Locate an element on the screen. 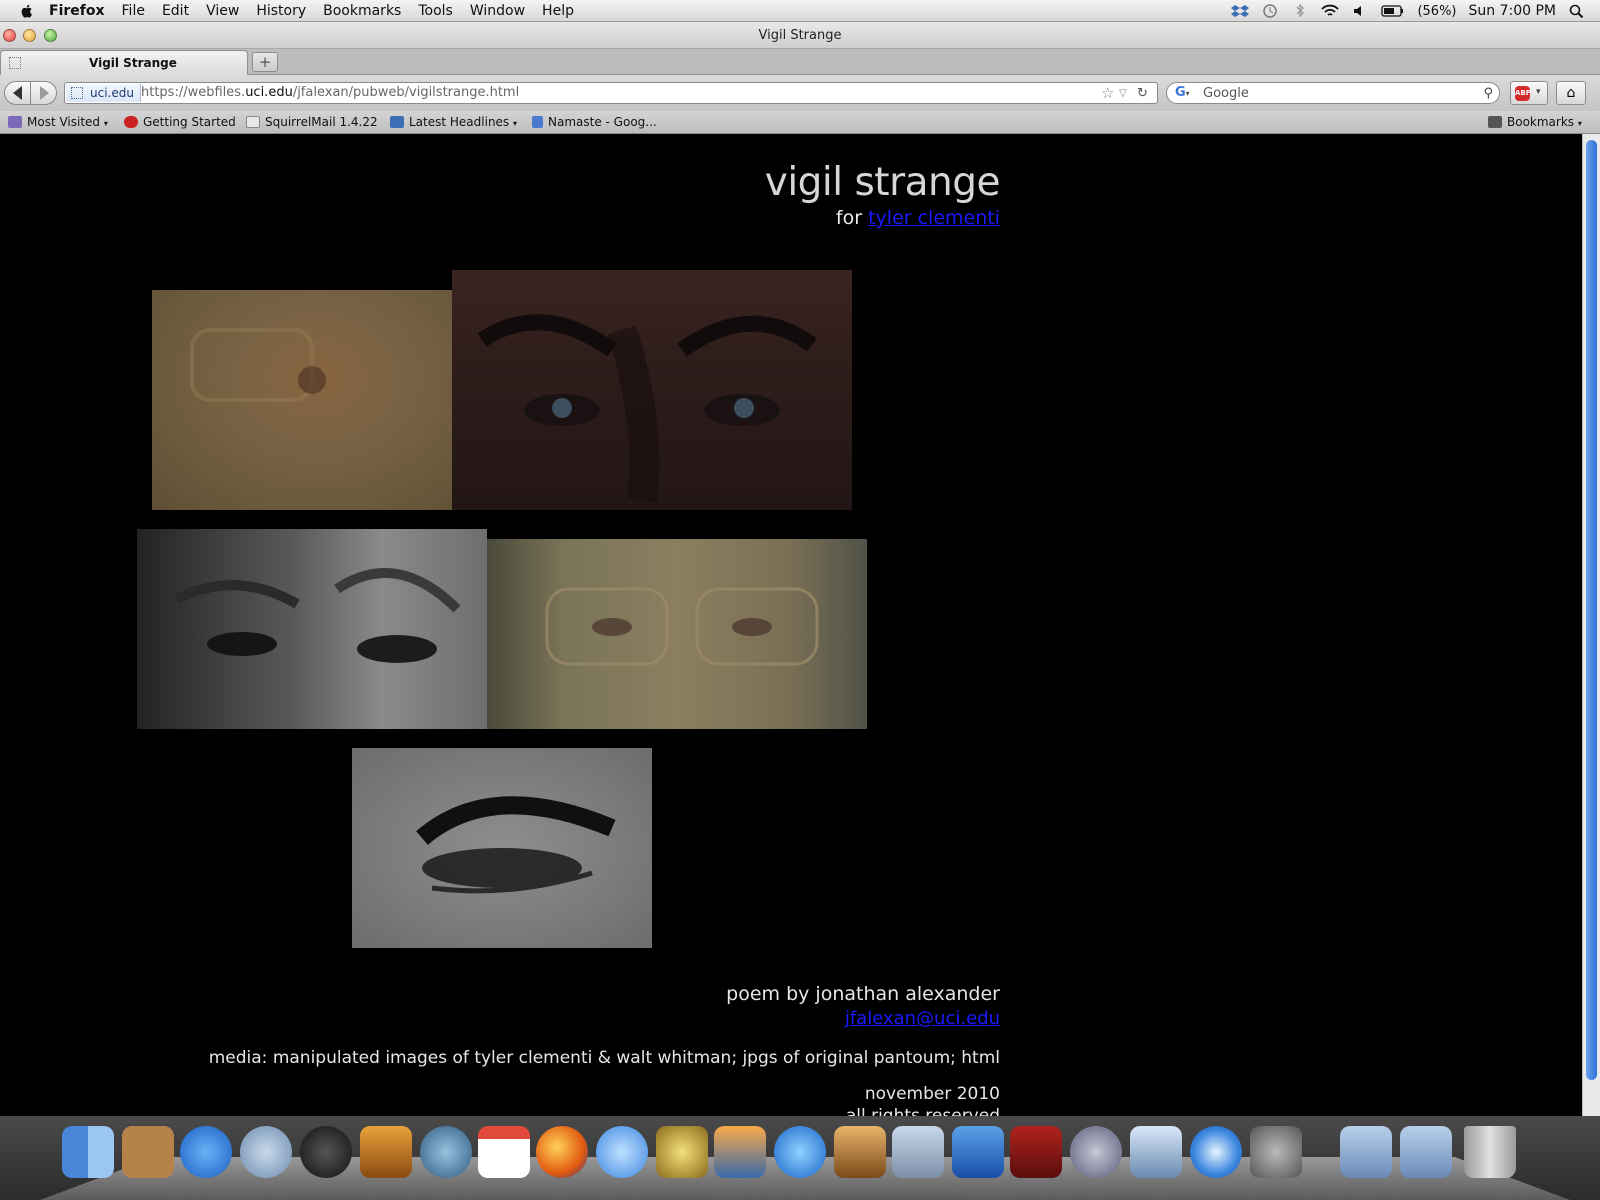  dropbox-icon is located at coordinates (1240, 11).